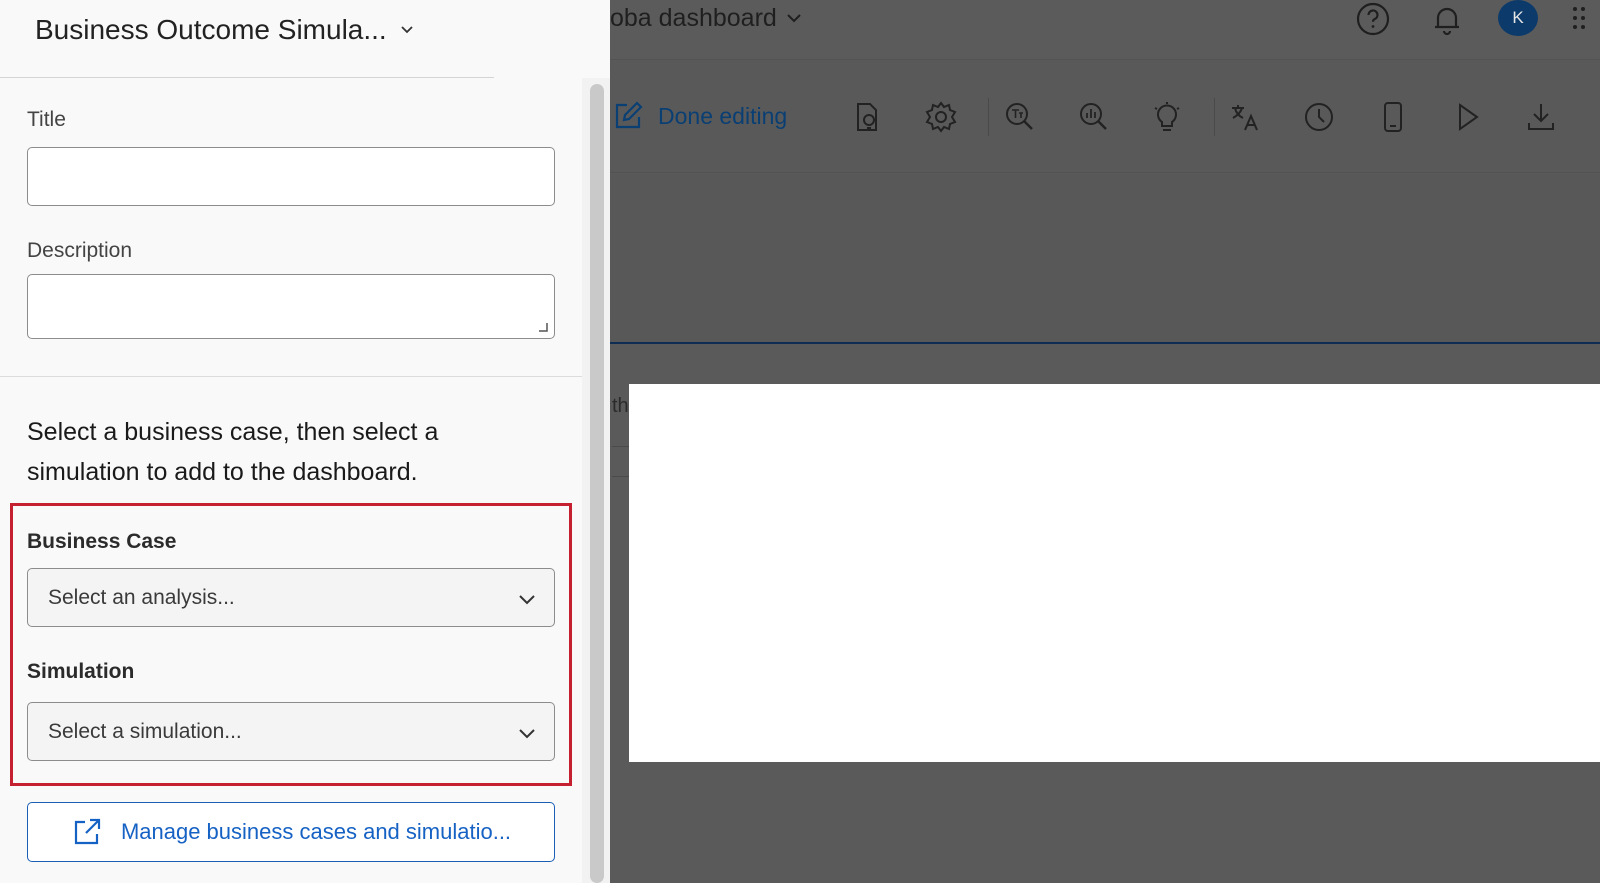 The width and height of the screenshot is (1600, 883). What do you see at coordinates (693, 17) in the screenshot?
I see `dashboard-title: oba dashboard` at bounding box center [693, 17].